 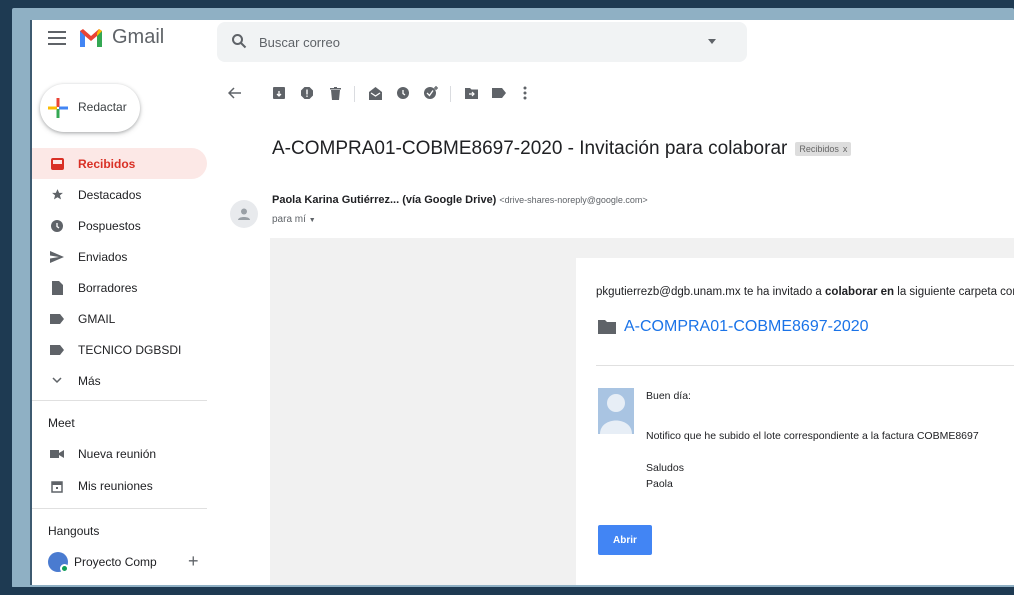 What do you see at coordinates (193, 561) in the screenshot?
I see `add-hangout-button: +` at bounding box center [193, 561].